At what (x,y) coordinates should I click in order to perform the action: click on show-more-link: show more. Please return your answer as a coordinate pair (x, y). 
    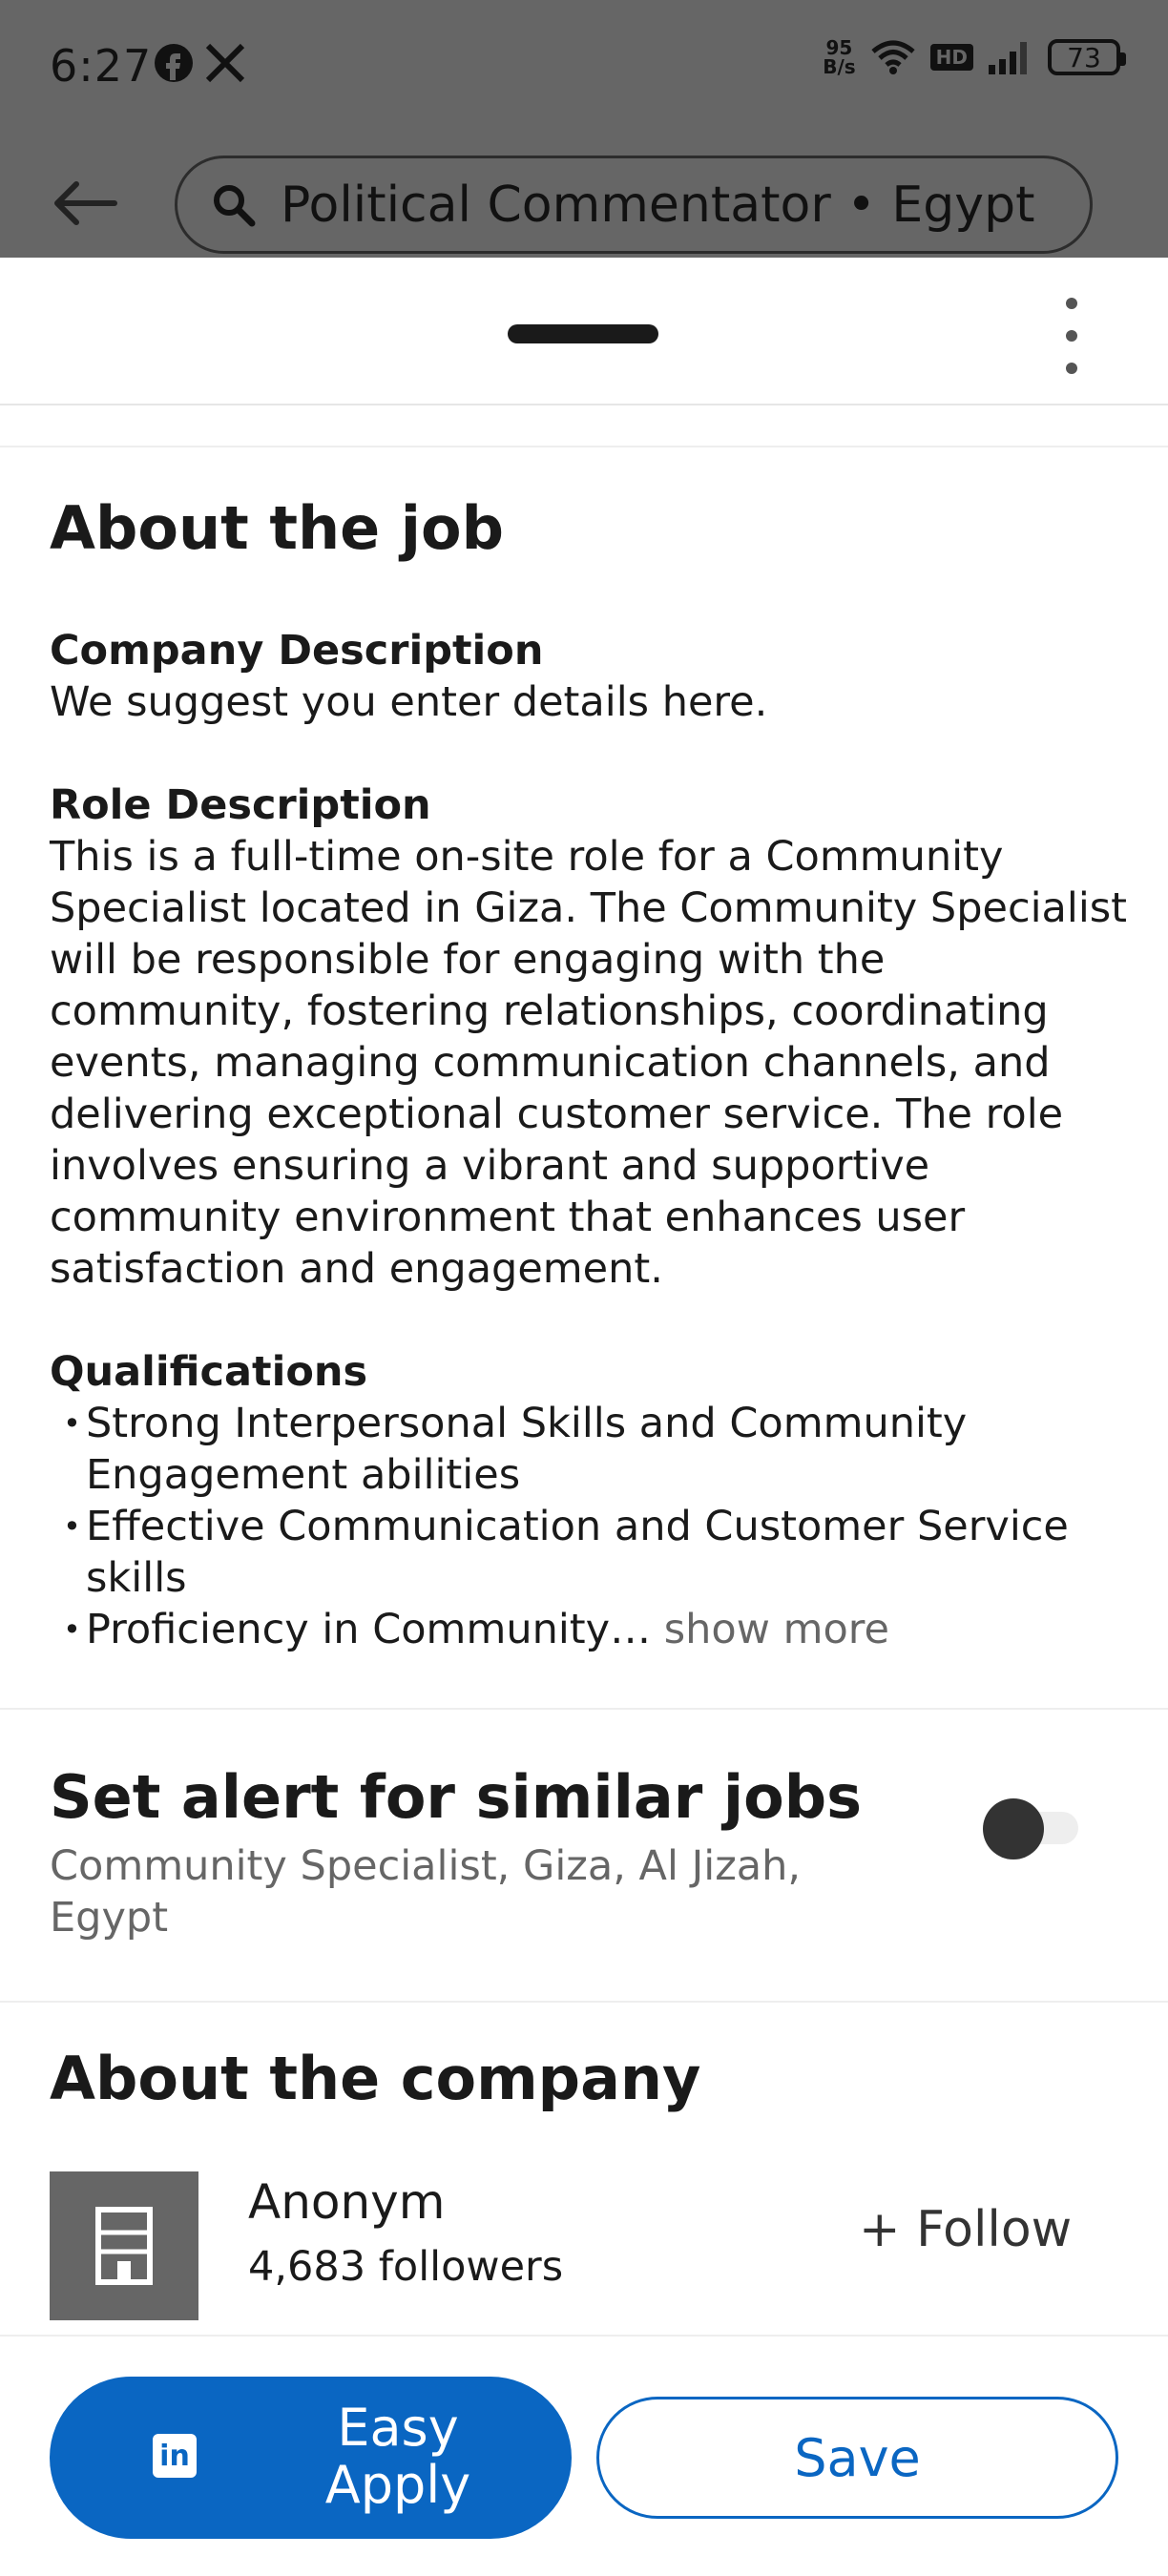
    Looking at the image, I should click on (770, 1629).